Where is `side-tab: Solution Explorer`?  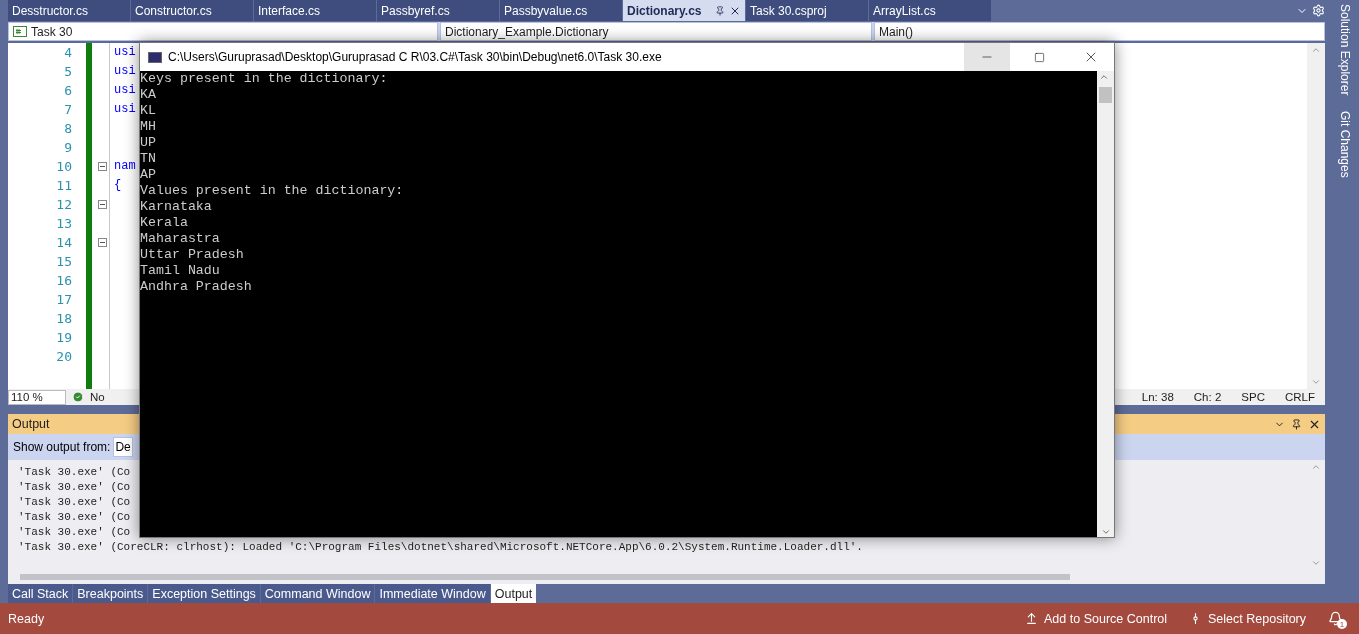
side-tab: Solution Explorer is located at coordinates (1345, 50).